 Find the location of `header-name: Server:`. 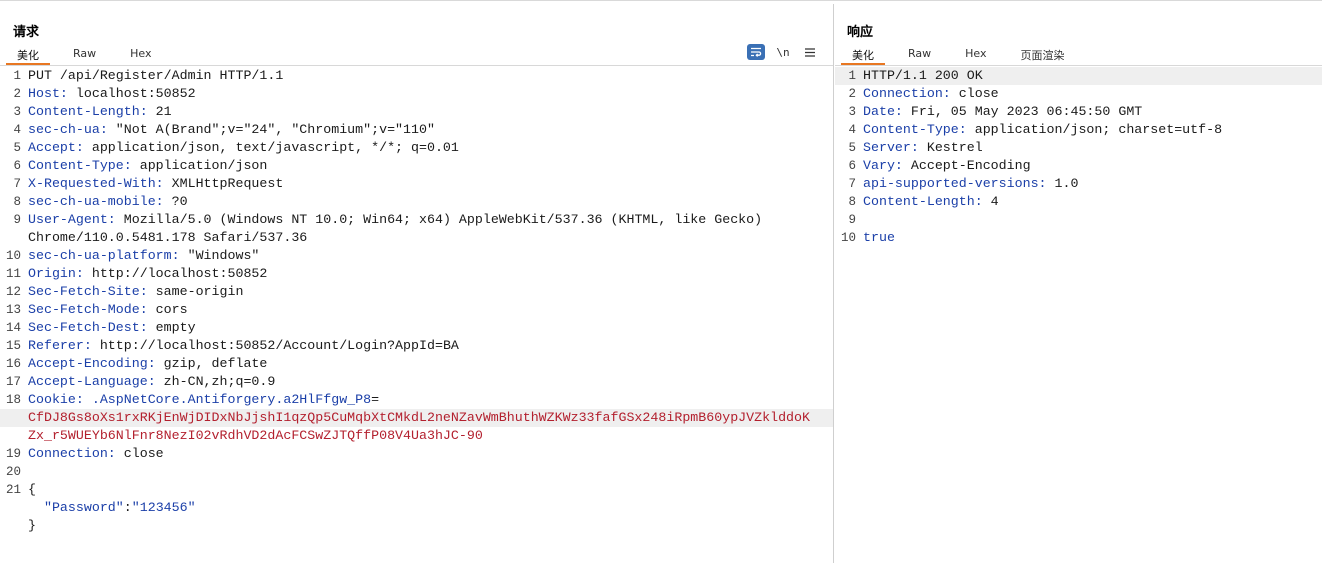

header-name: Server: is located at coordinates (891, 147).